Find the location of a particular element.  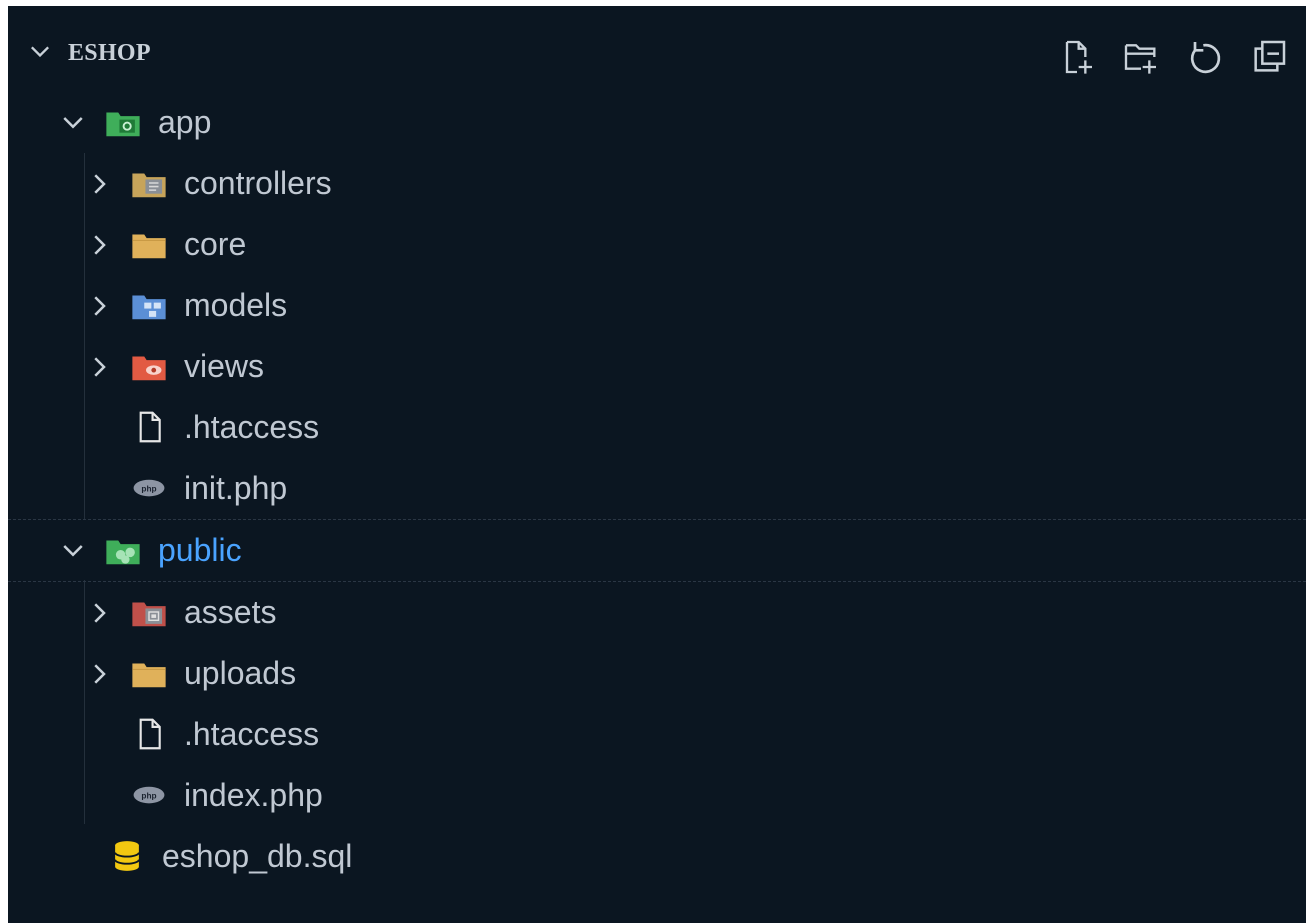

folder-controllers-icon is located at coordinates (149, 185).